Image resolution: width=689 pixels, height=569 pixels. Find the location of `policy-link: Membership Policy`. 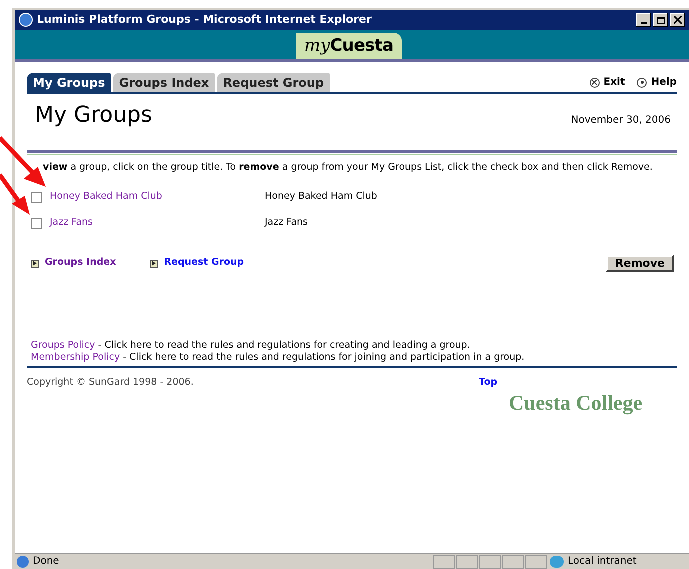

policy-link: Membership Policy is located at coordinates (75, 357).